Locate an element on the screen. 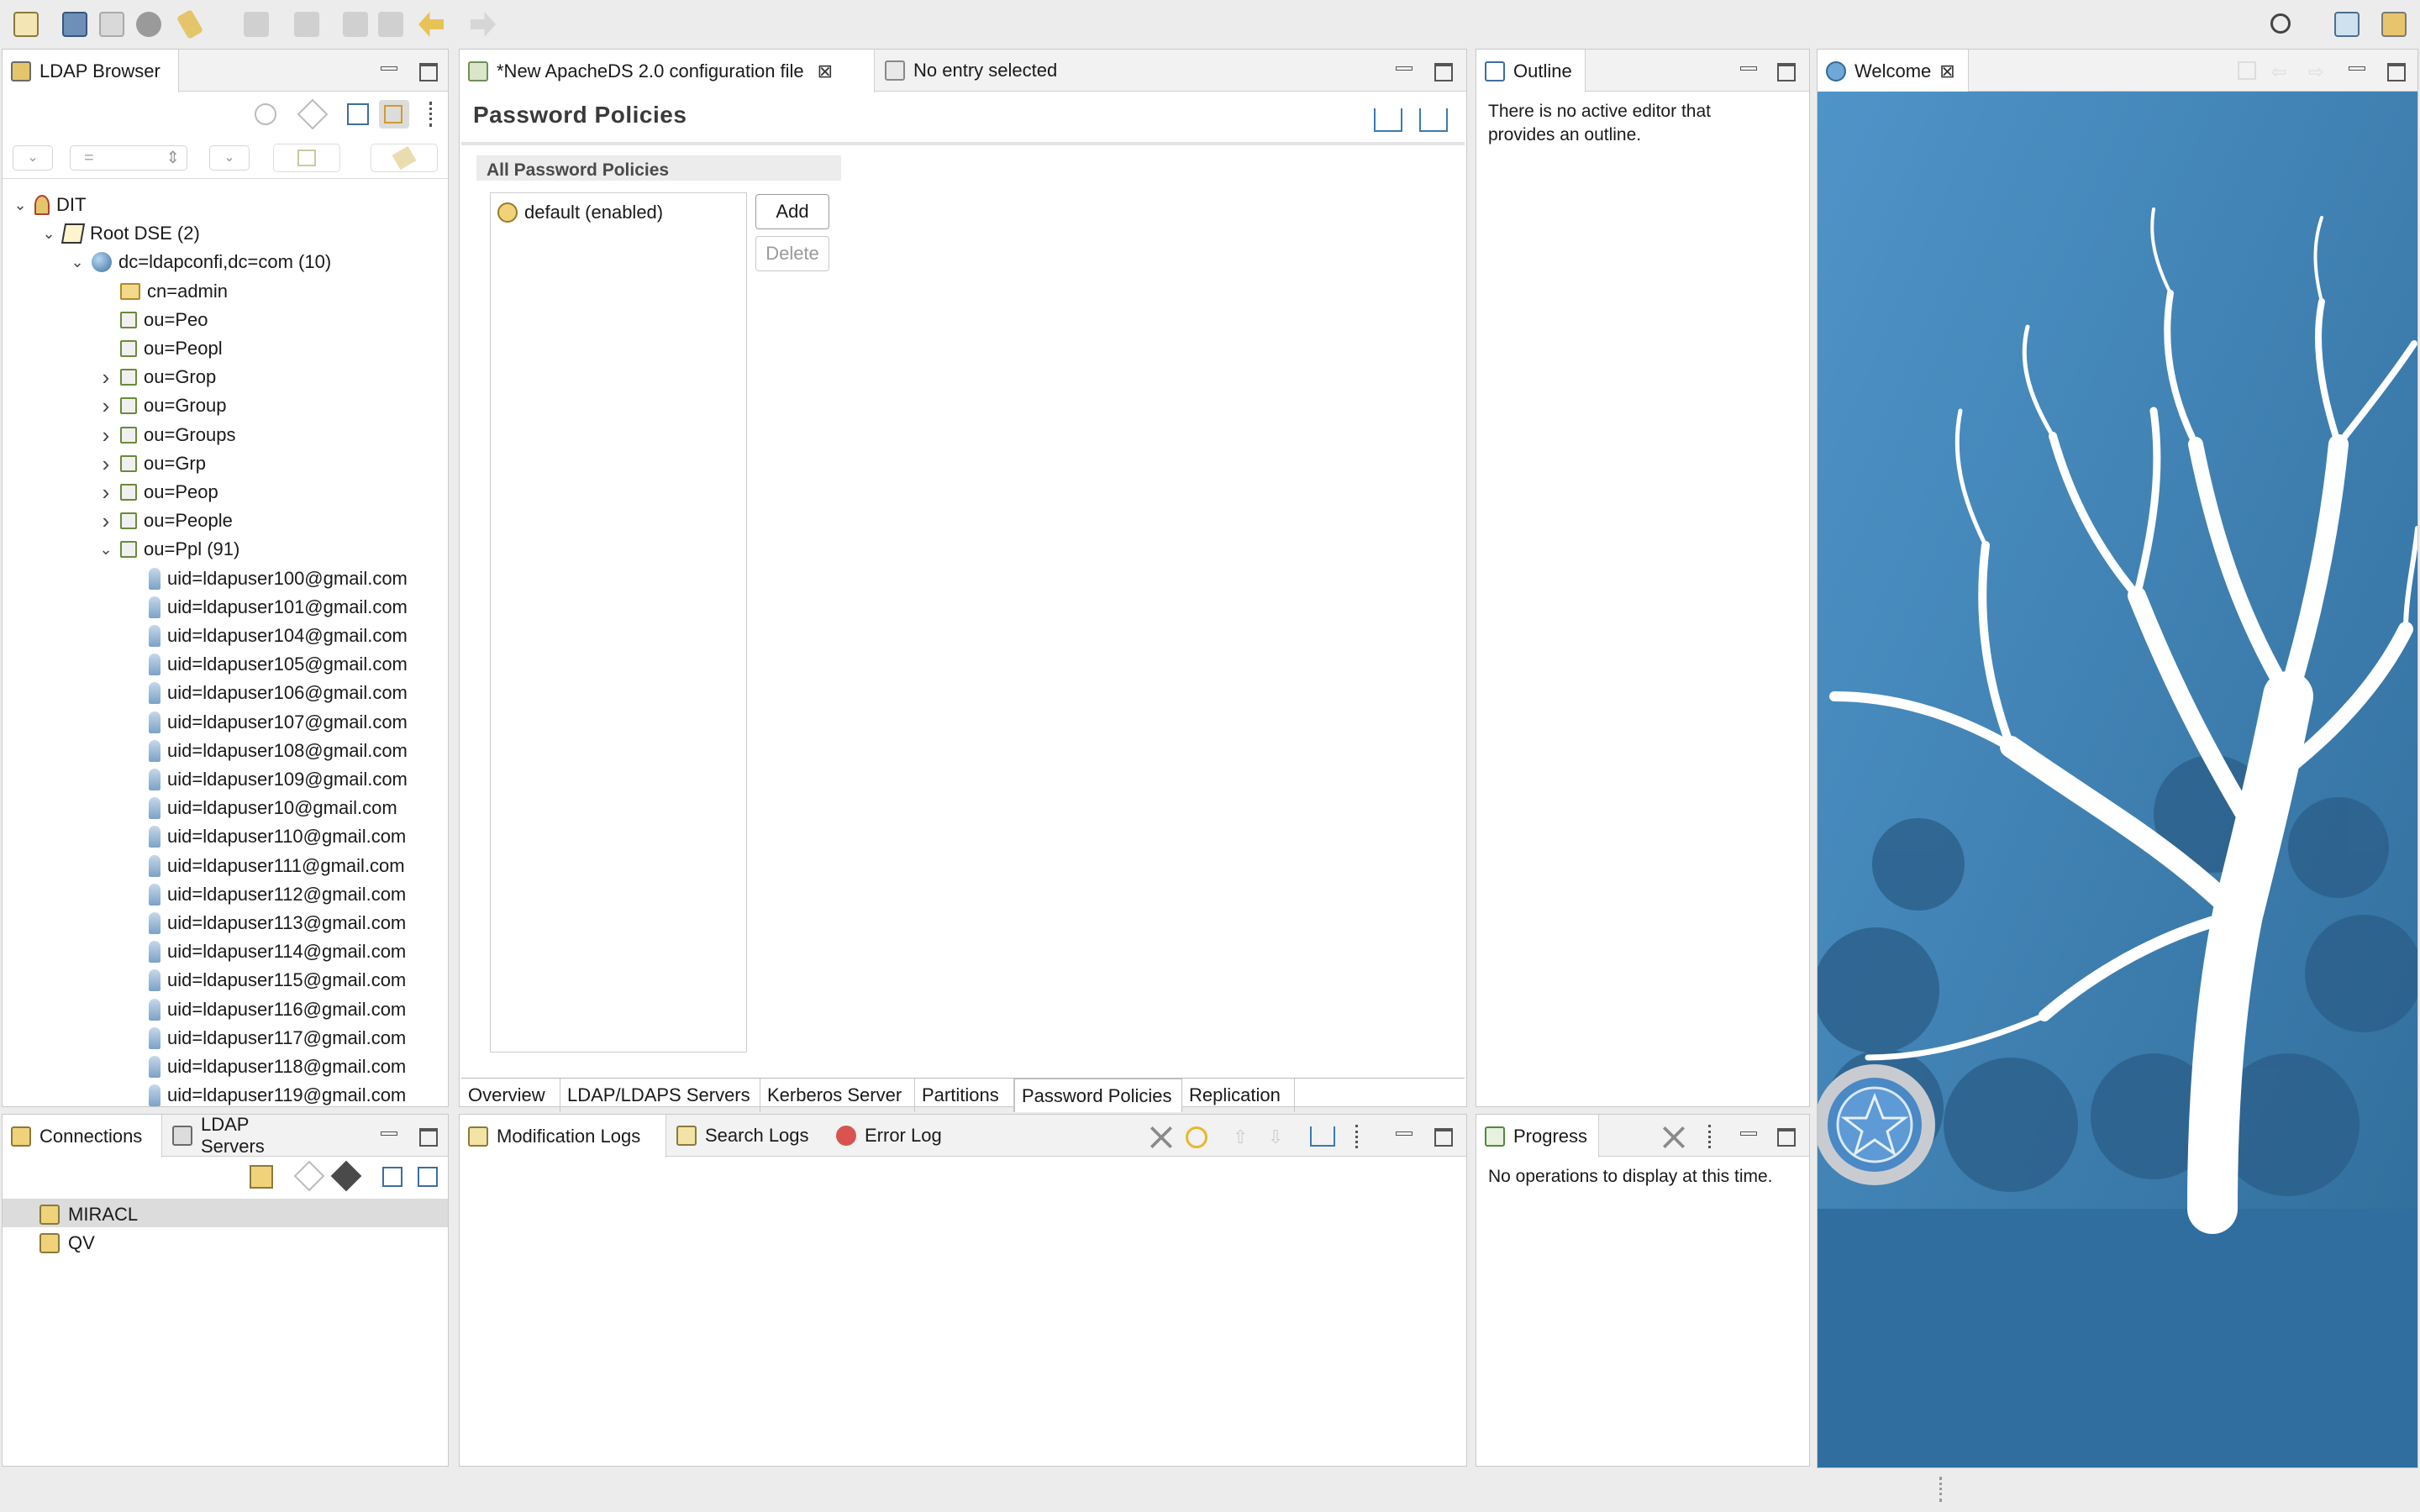 Image resolution: width=2420 pixels, height=1512 pixels. tree-node: › ou=People is located at coordinates (165, 521).